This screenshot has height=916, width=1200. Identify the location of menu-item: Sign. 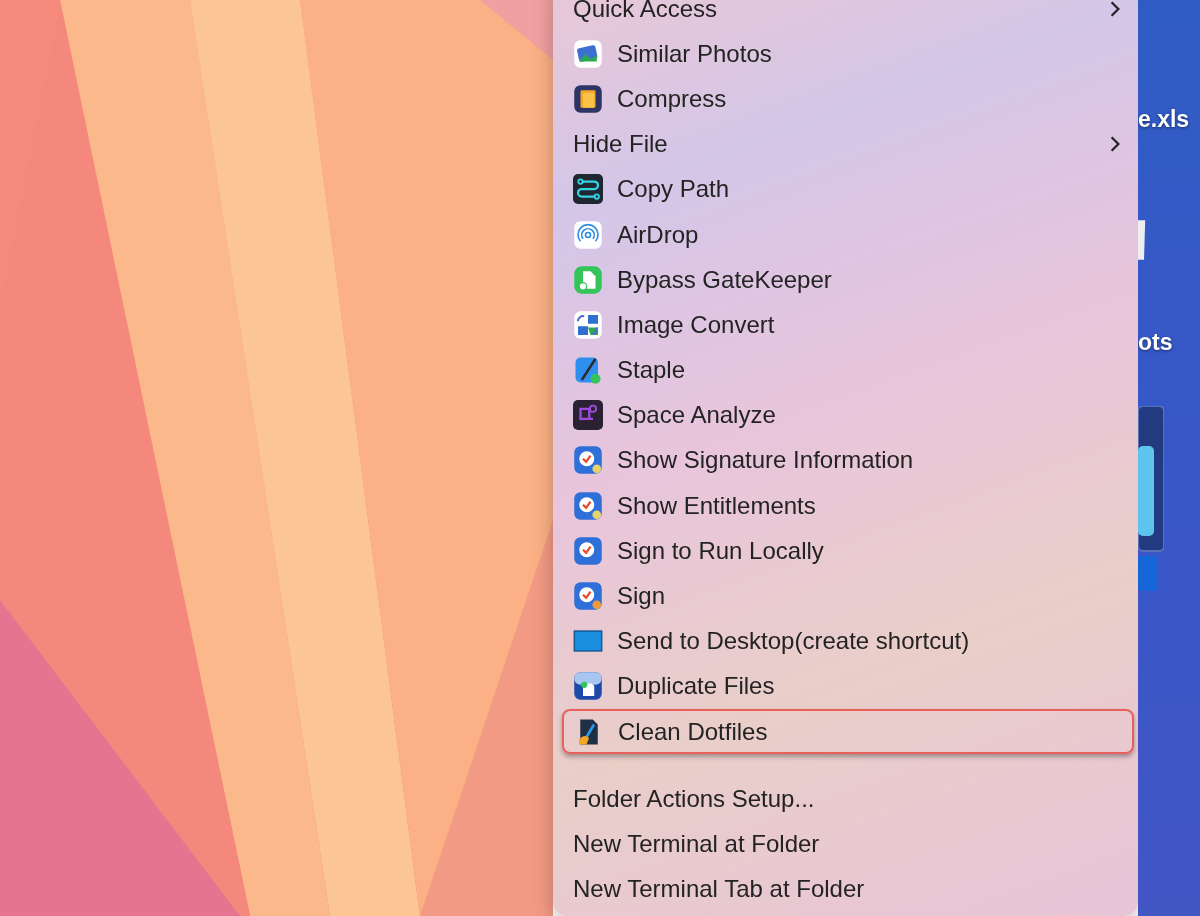
(847, 596).